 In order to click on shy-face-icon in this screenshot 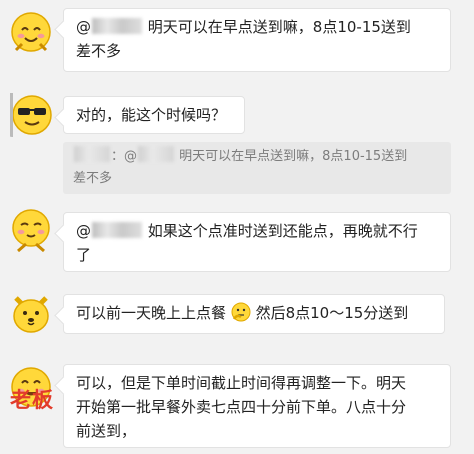, I will do `click(31, 231)`.